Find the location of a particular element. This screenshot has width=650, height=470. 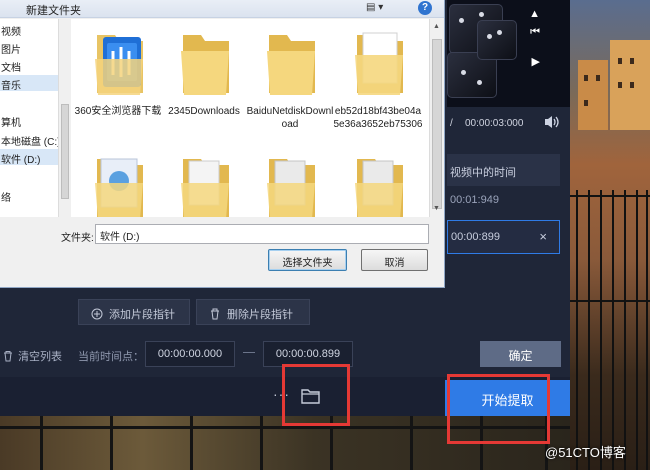

clear-list-button: 清空列表 is located at coordinates (36, 355).